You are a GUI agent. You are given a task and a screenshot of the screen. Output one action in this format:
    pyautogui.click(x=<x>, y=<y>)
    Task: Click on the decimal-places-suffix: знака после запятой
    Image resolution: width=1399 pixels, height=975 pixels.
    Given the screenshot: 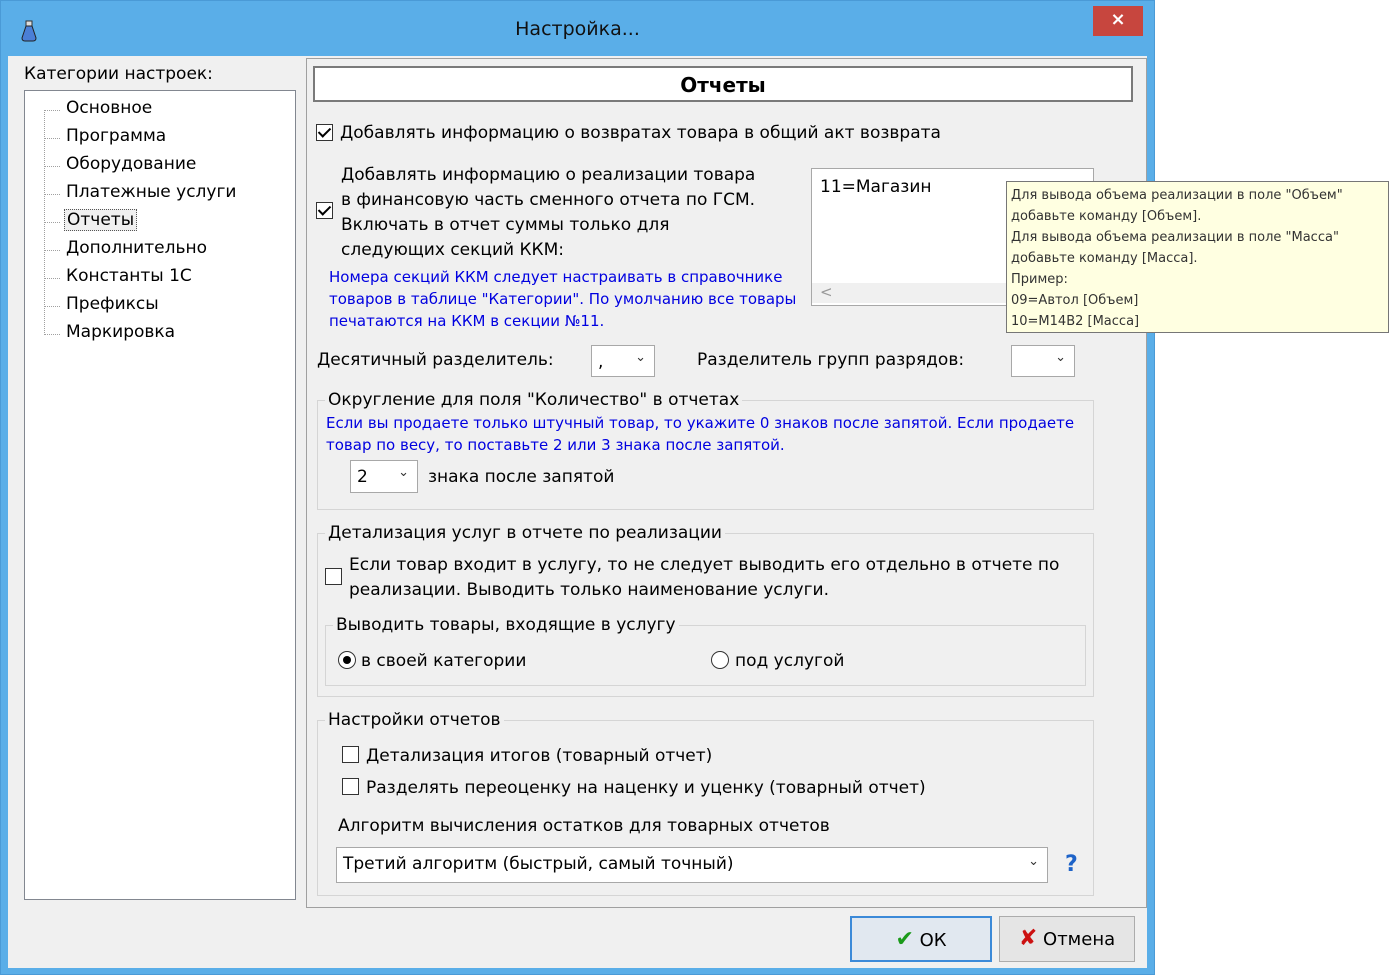 What is the action you would take?
    pyautogui.click(x=521, y=477)
    